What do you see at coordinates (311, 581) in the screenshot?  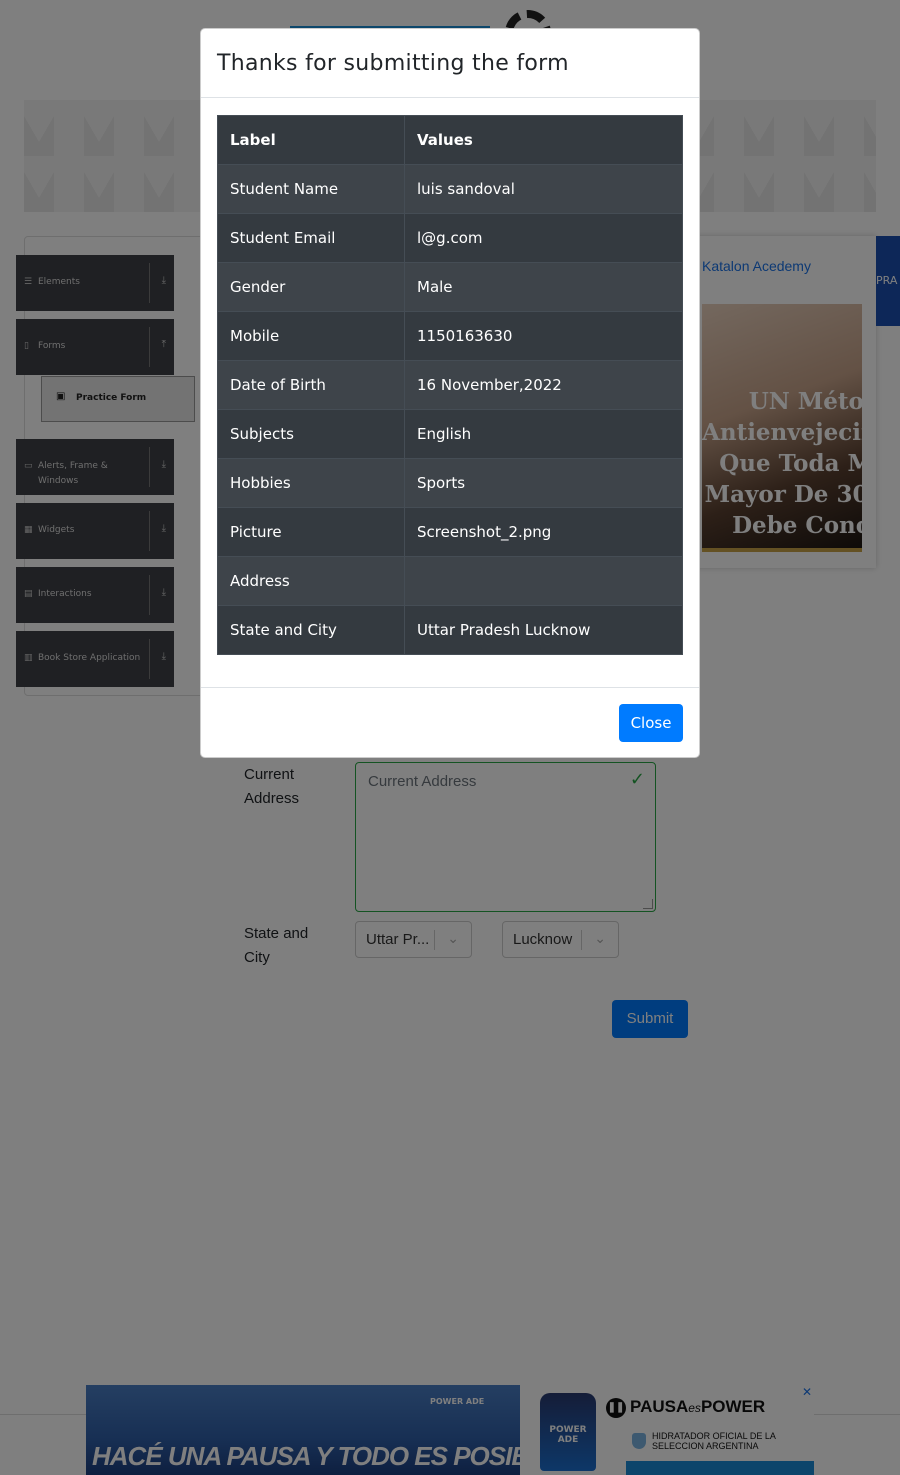 I see `row-label: Address` at bounding box center [311, 581].